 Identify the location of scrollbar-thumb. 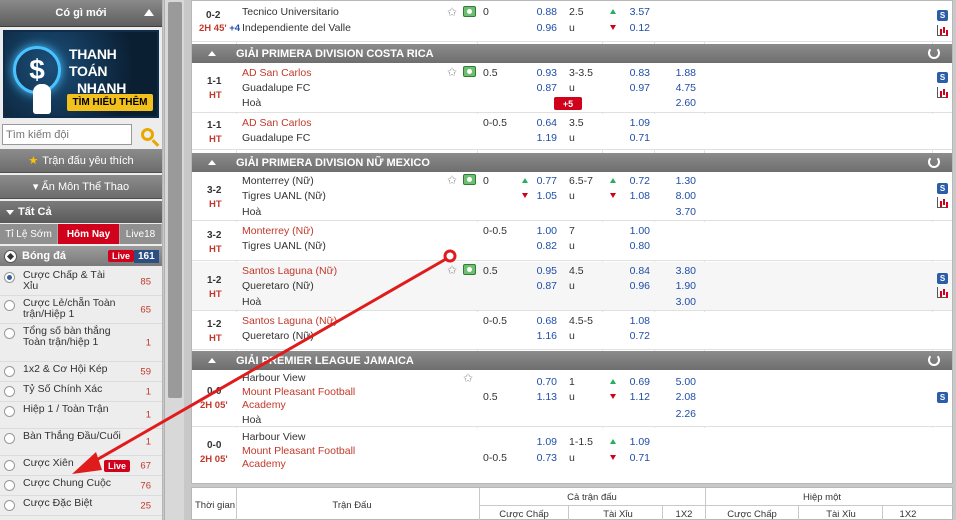
(175, 200).